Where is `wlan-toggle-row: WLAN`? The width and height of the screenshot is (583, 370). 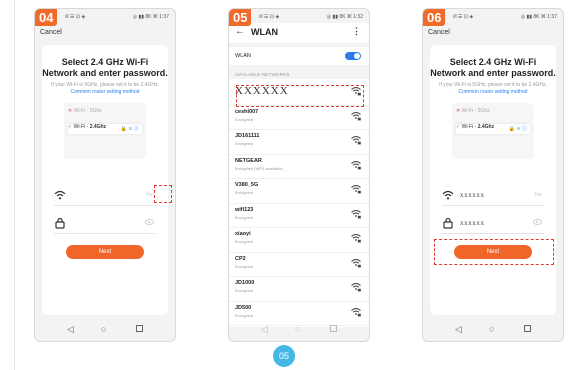 wlan-toggle-row: WLAN is located at coordinates (299, 56).